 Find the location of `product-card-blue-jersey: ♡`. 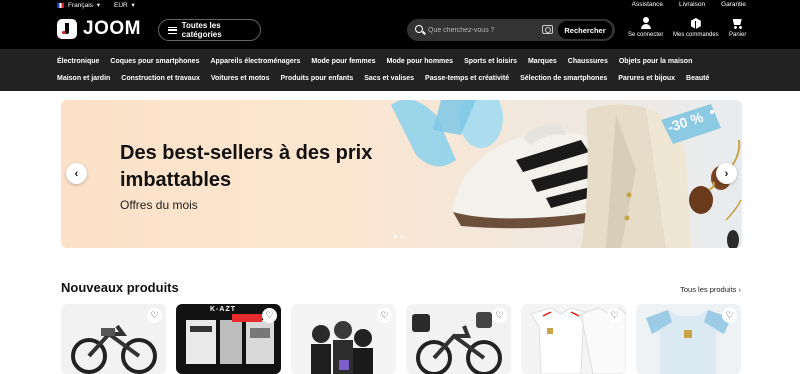

product-card-blue-jersey: ♡ is located at coordinates (688, 339).